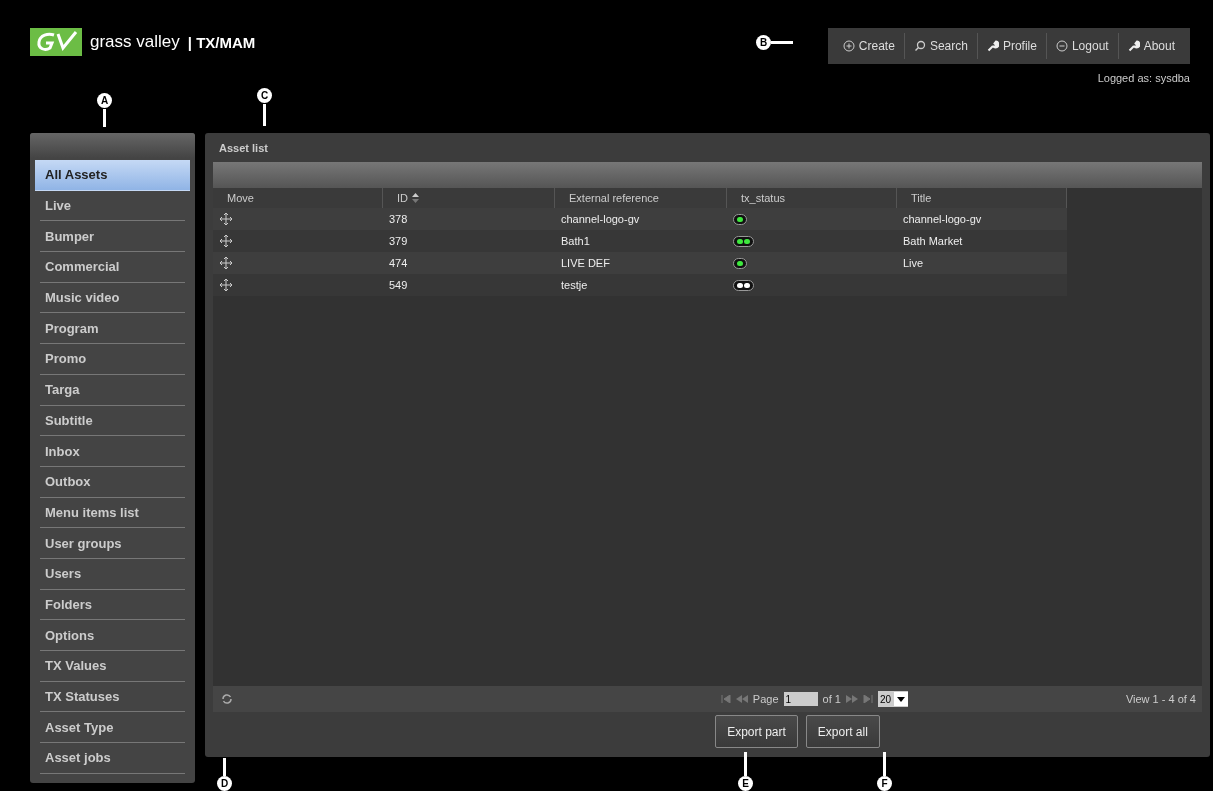  What do you see at coordinates (227, 699) in the screenshot?
I see `refresh-icon` at bounding box center [227, 699].